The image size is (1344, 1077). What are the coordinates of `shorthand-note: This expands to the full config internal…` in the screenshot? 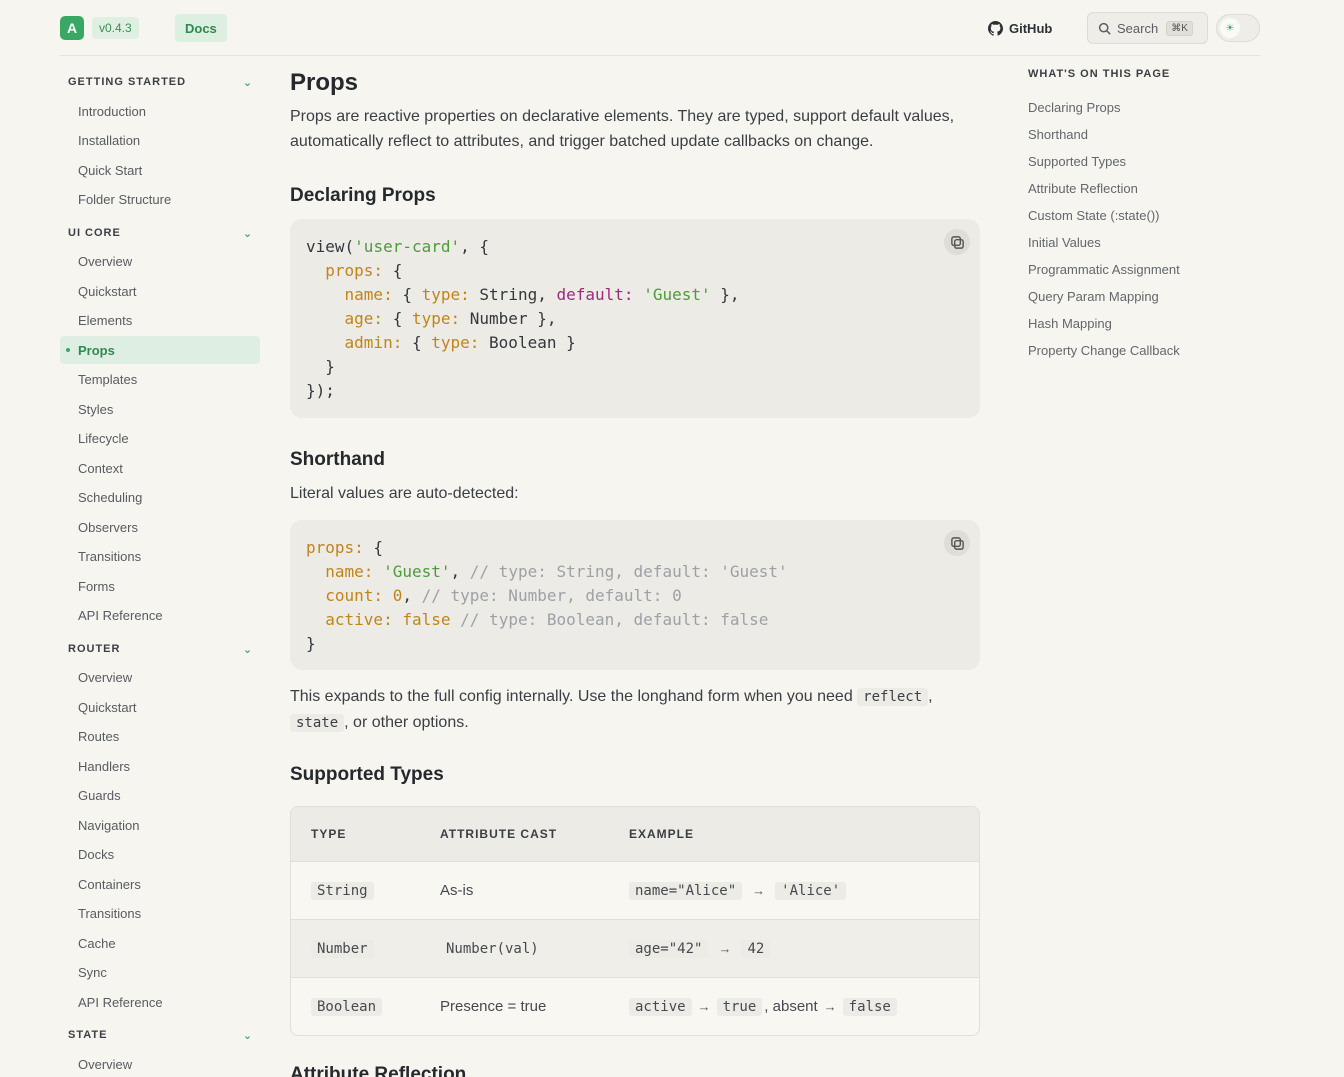 It's located at (611, 710).